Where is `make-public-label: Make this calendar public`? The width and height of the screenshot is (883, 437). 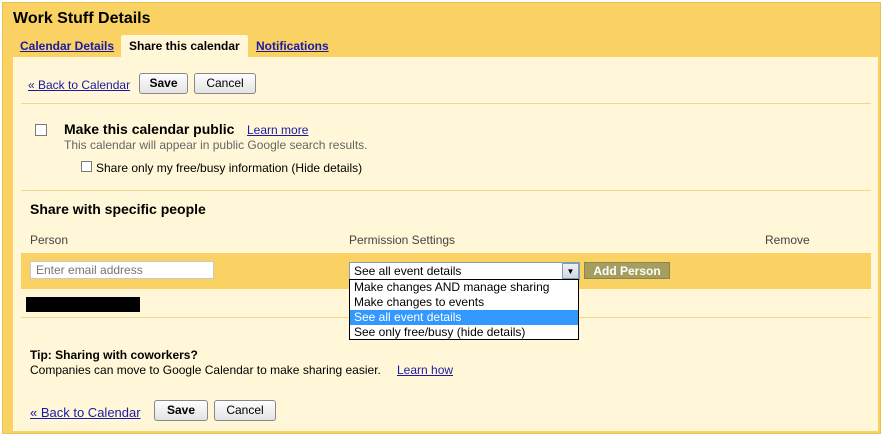
make-public-label: Make this calendar public is located at coordinates (149, 129).